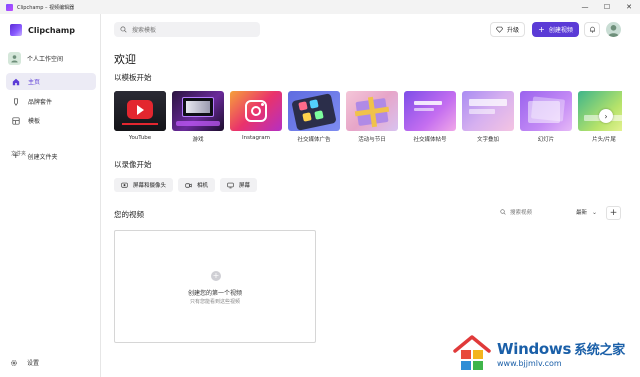  Describe the element at coordinates (133, 77) in the screenshot. I see `templates-heading: 以模板开始` at that location.